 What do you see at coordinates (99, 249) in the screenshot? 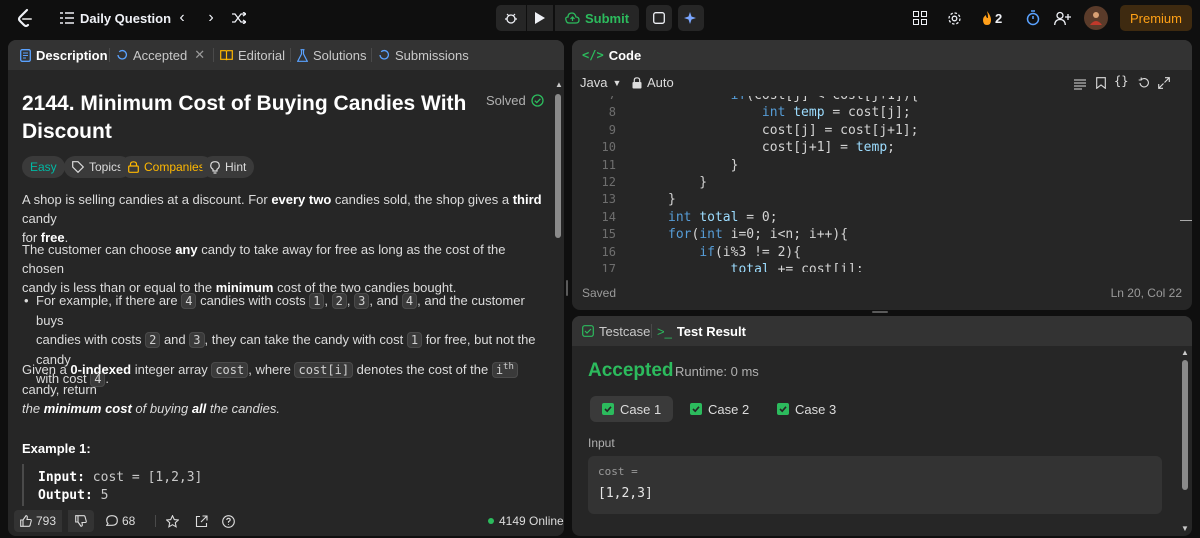
I see `text: The customer can choose` at bounding box center [99, 249].